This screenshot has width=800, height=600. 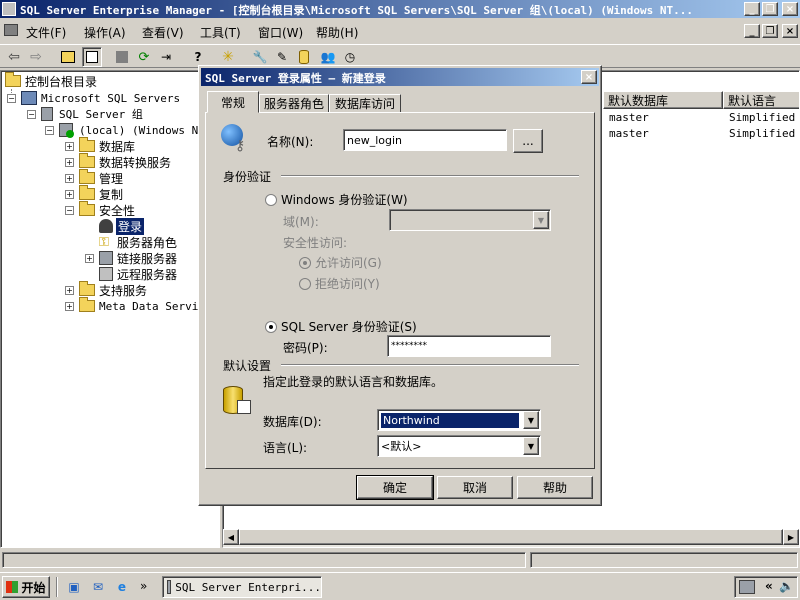 I want to click on tree-item-mssql: Microsoft SQL Servers, so click(x=100, y=98).